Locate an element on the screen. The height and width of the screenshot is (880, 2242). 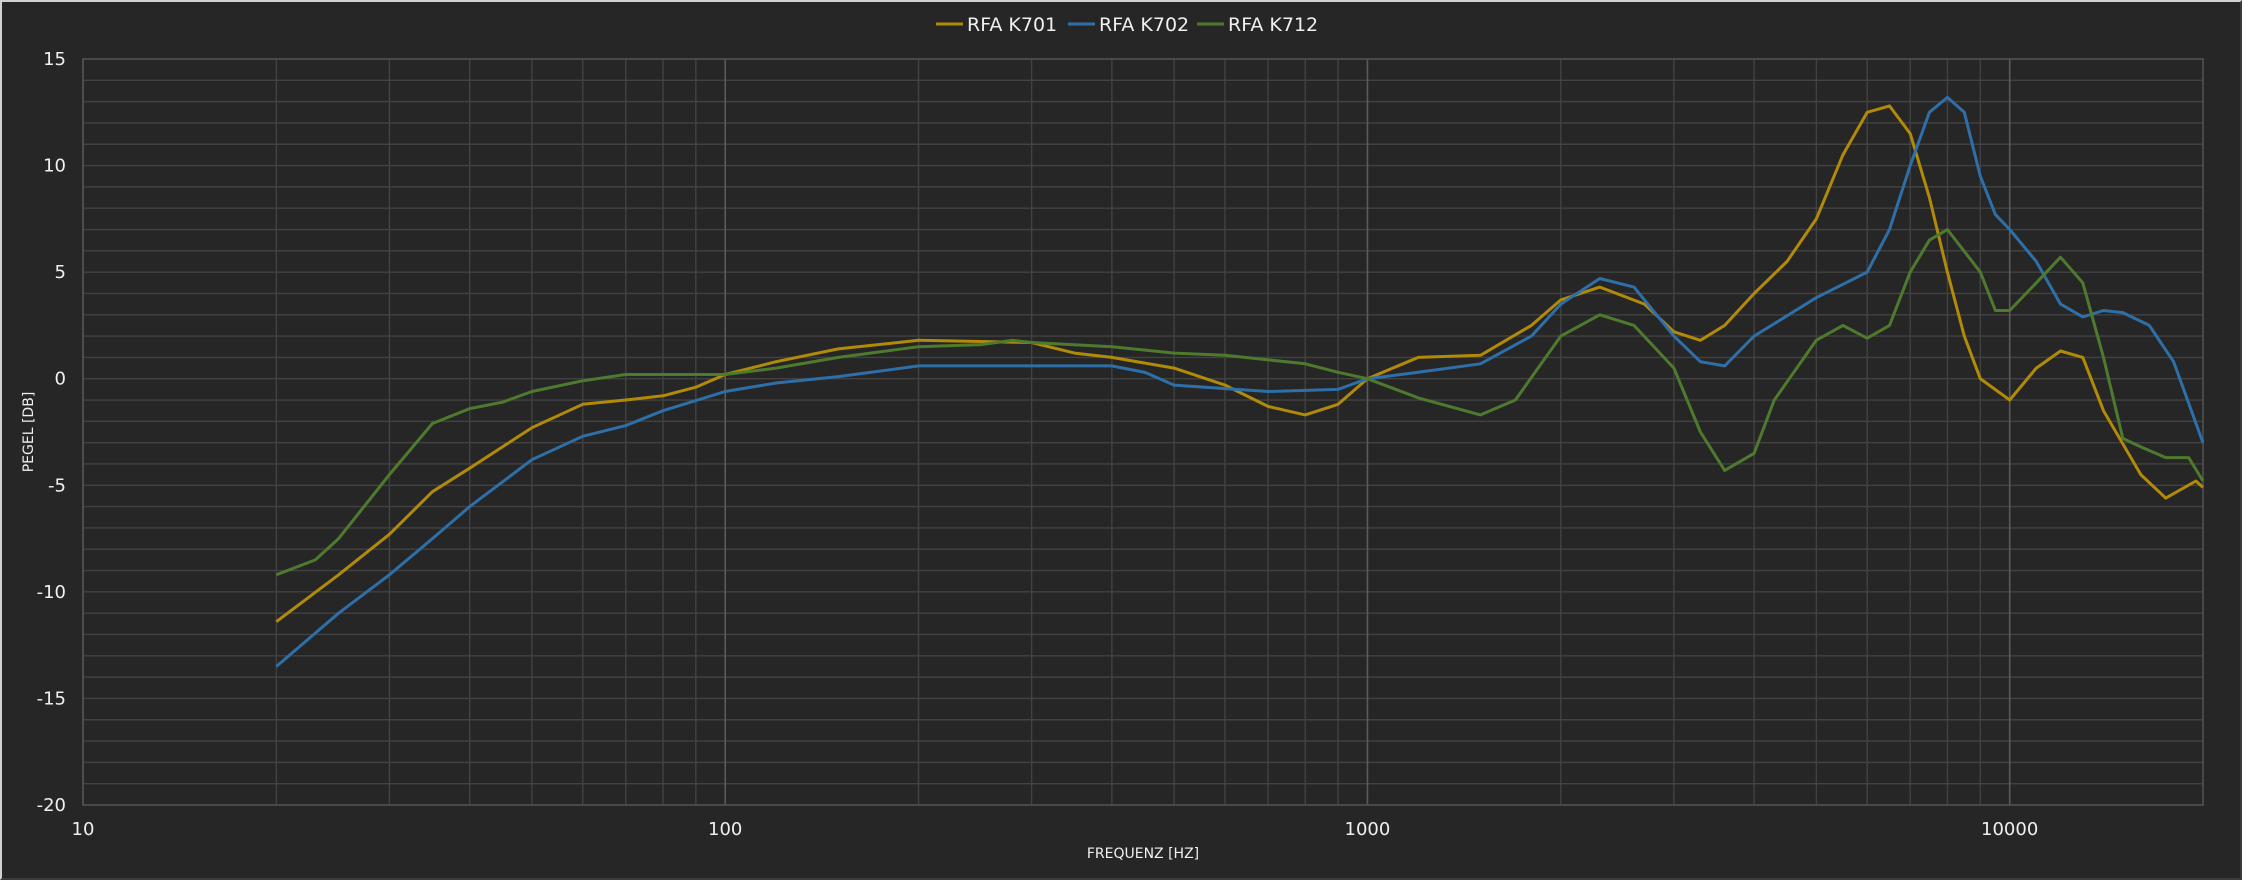
y-tick-label: -5 is located at coordinates (57, 485).